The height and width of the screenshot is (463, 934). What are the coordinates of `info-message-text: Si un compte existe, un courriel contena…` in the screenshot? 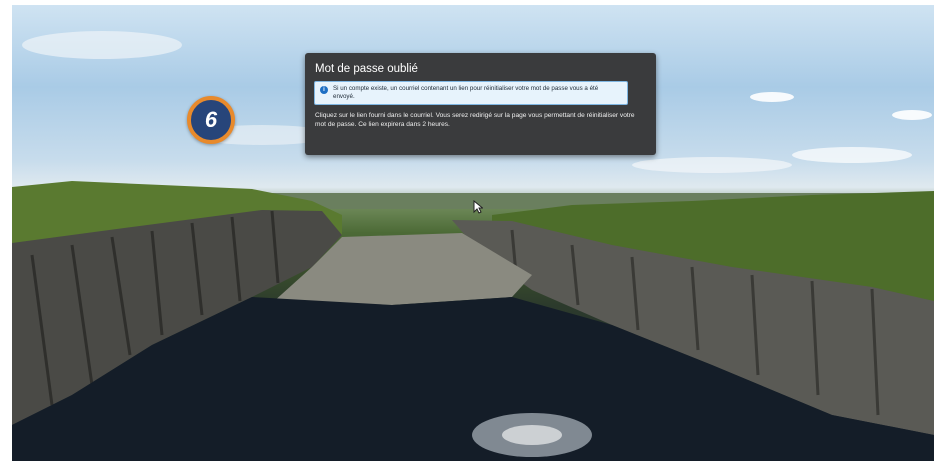 It's located at (466, 92).